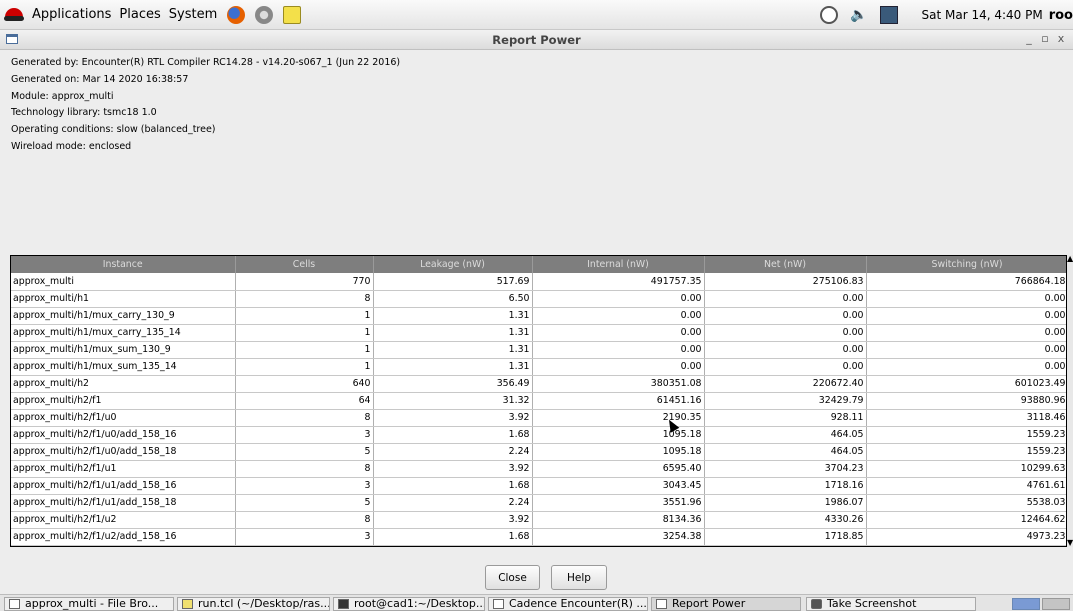 The image size is (1073, 611). I want to click on help-button: Help, so click(579, 577).